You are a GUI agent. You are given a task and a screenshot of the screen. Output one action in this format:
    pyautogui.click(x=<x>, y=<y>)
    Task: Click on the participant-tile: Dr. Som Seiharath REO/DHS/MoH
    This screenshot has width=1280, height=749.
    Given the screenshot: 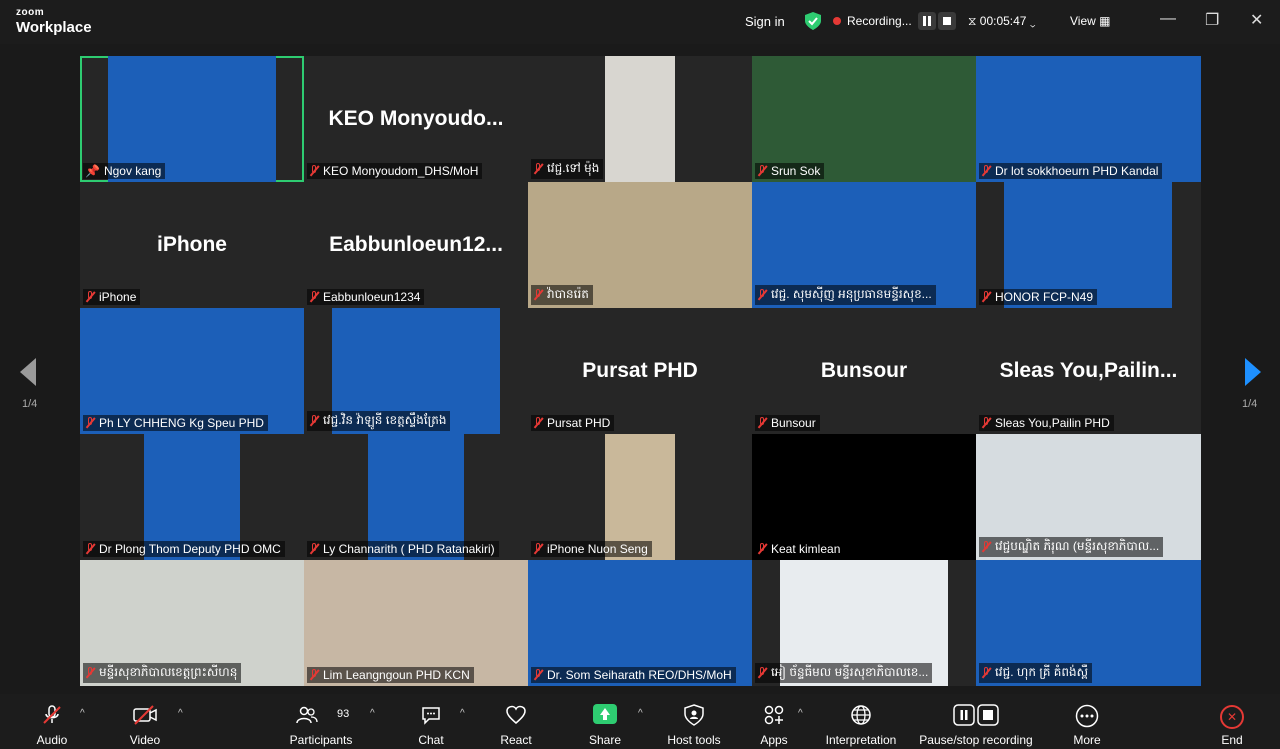 What is the action you would take?
    pyautogui.click(x=640, y=623)
    